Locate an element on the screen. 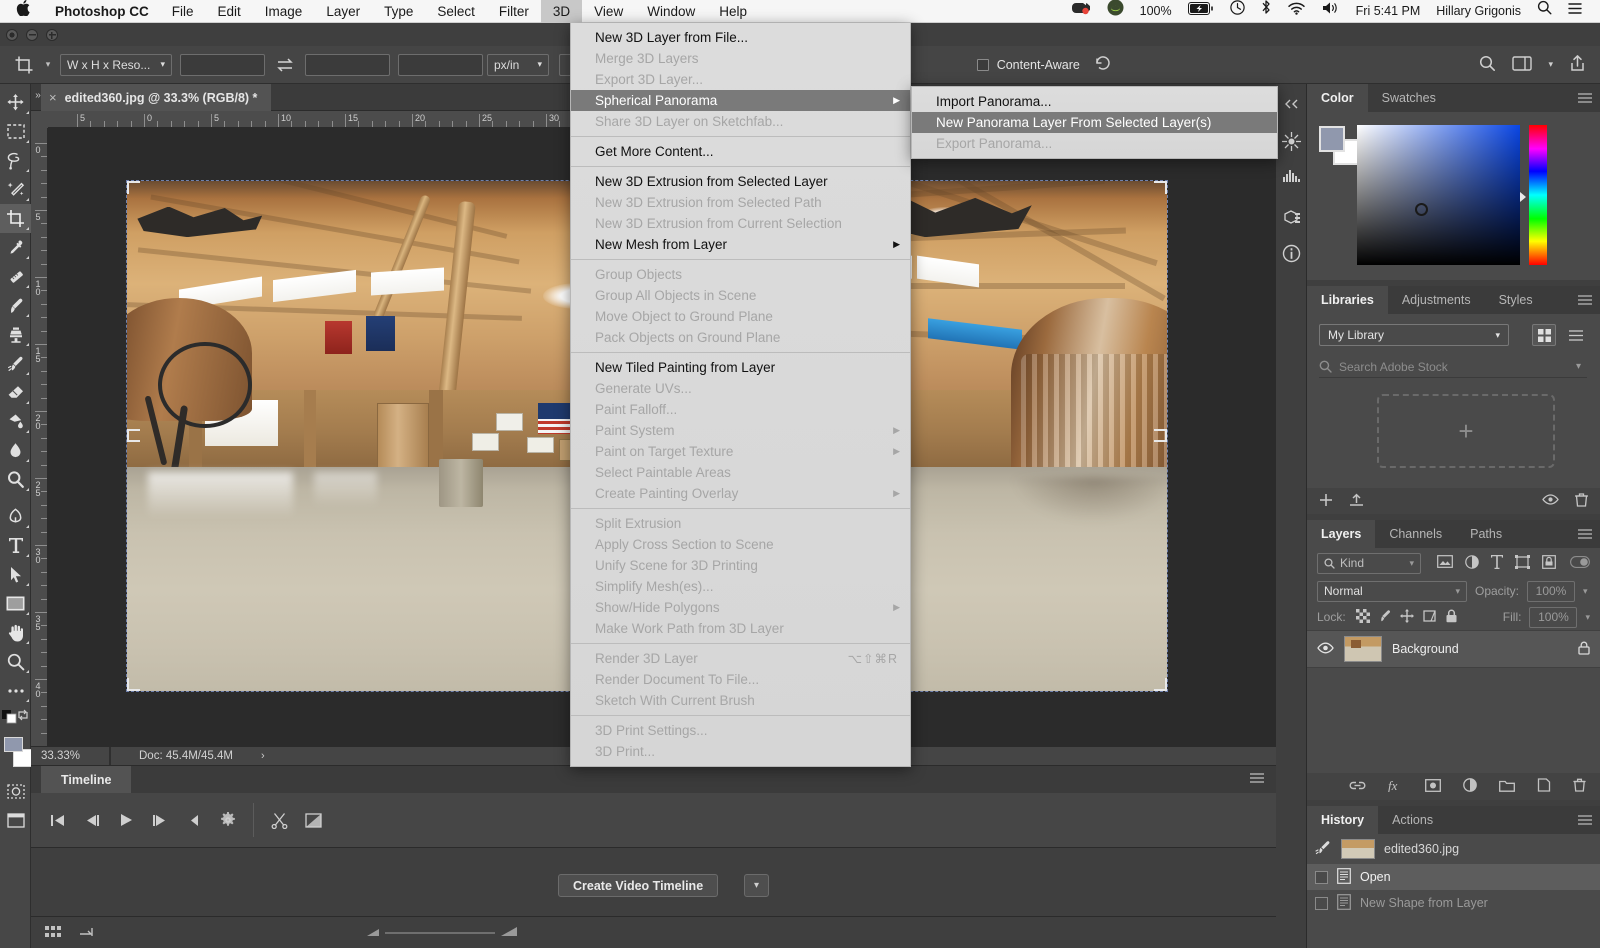  hue-strip is located at coordinates (1538, 195).